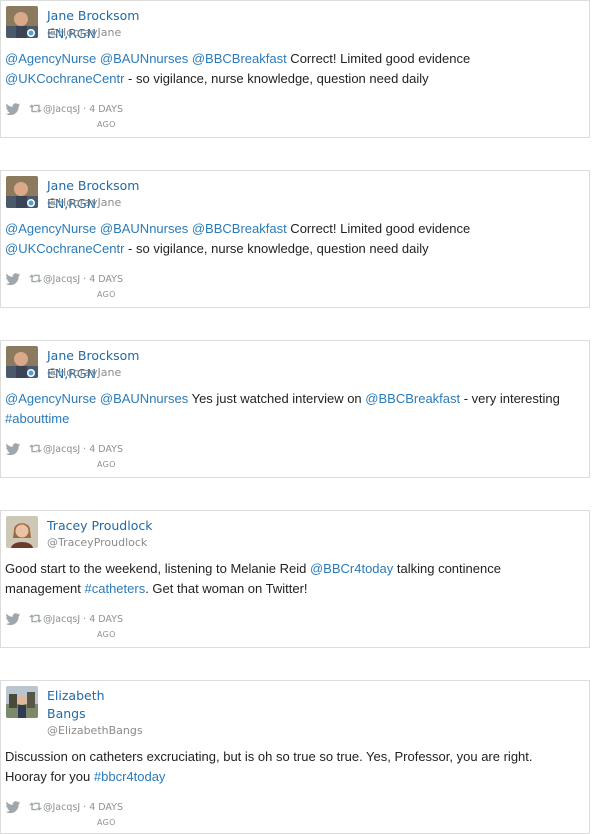  Describe the element at coordinates (447, 568) in the screenshot. I see `tweet-text-segment: talking continence` at that location.